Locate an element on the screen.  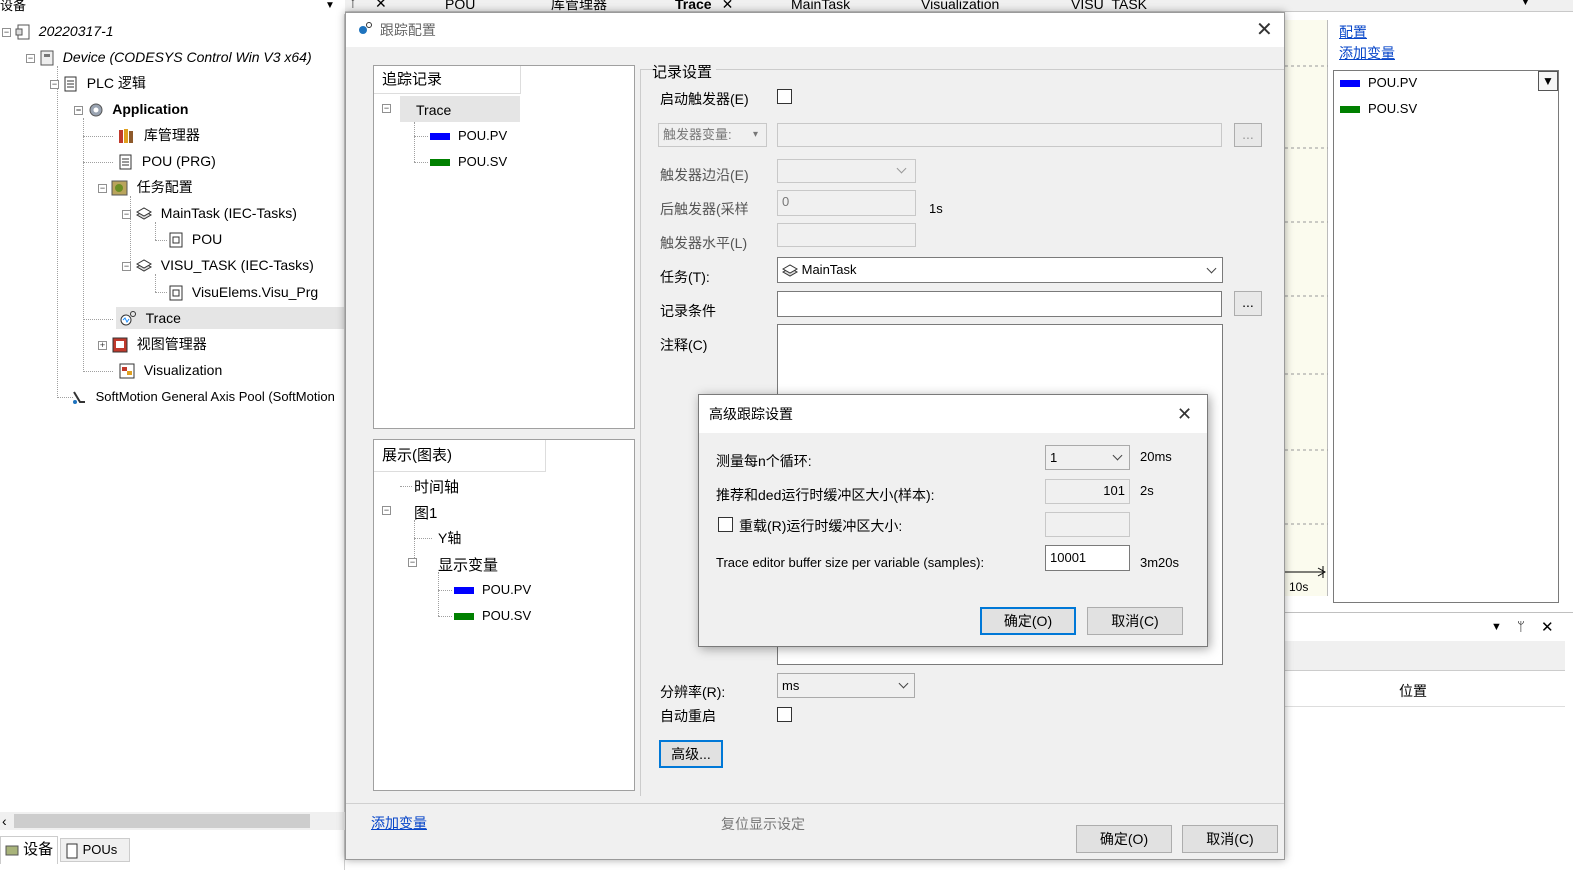
var-swatch is located at coordinates (464, 591).